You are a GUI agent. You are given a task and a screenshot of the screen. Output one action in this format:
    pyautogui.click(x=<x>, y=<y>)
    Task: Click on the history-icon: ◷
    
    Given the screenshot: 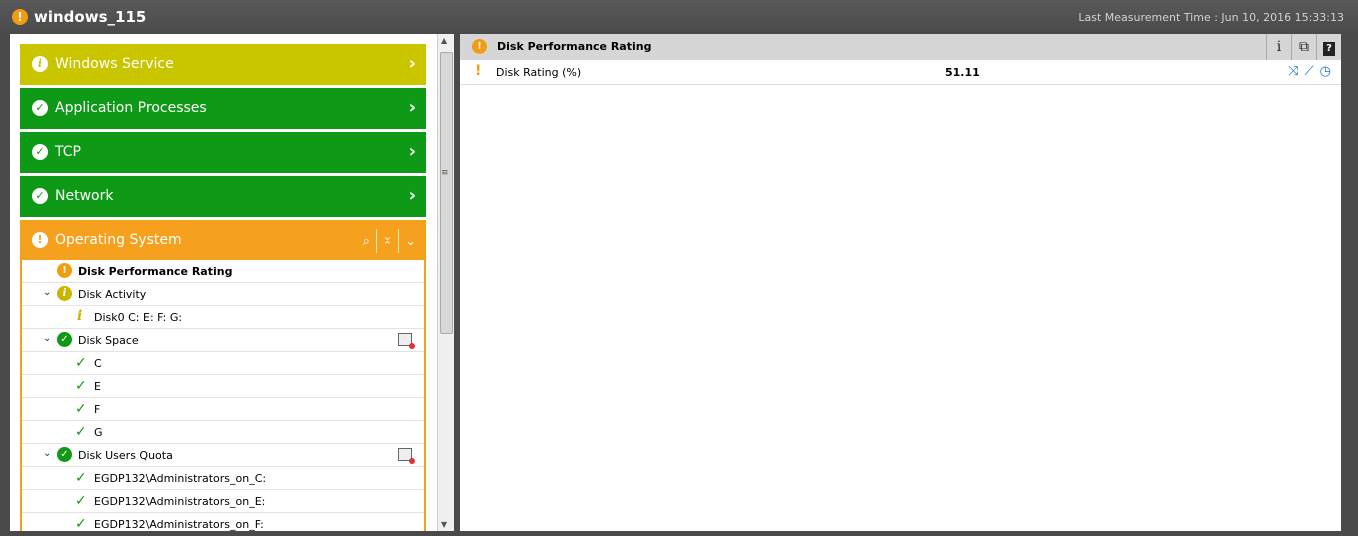 What is the action you would take?
    pyautogui.click(x=1325, y=71)
    